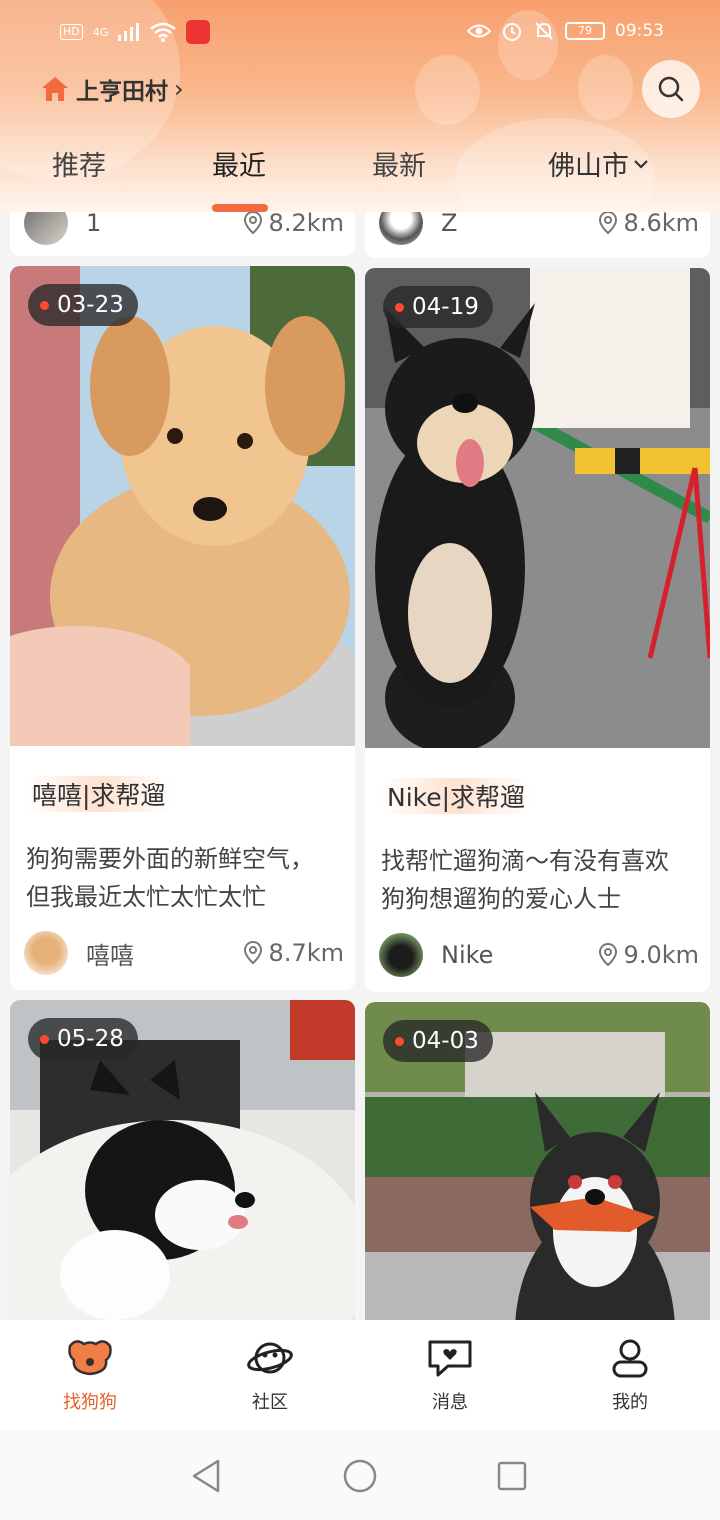 This screenshot has height=1520, width=720. Describe the element at coordinates (467, 955) in the screenshot. I see `user-name: Nike` at that location.